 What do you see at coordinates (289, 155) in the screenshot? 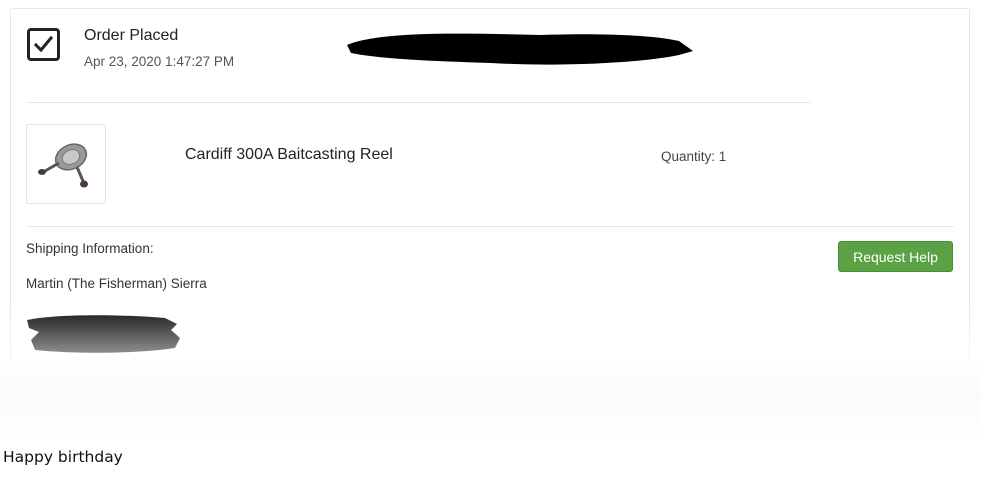
I see `product-name: Cardiff 300A Baitcasting Reel` at bounding box center [289, 155].